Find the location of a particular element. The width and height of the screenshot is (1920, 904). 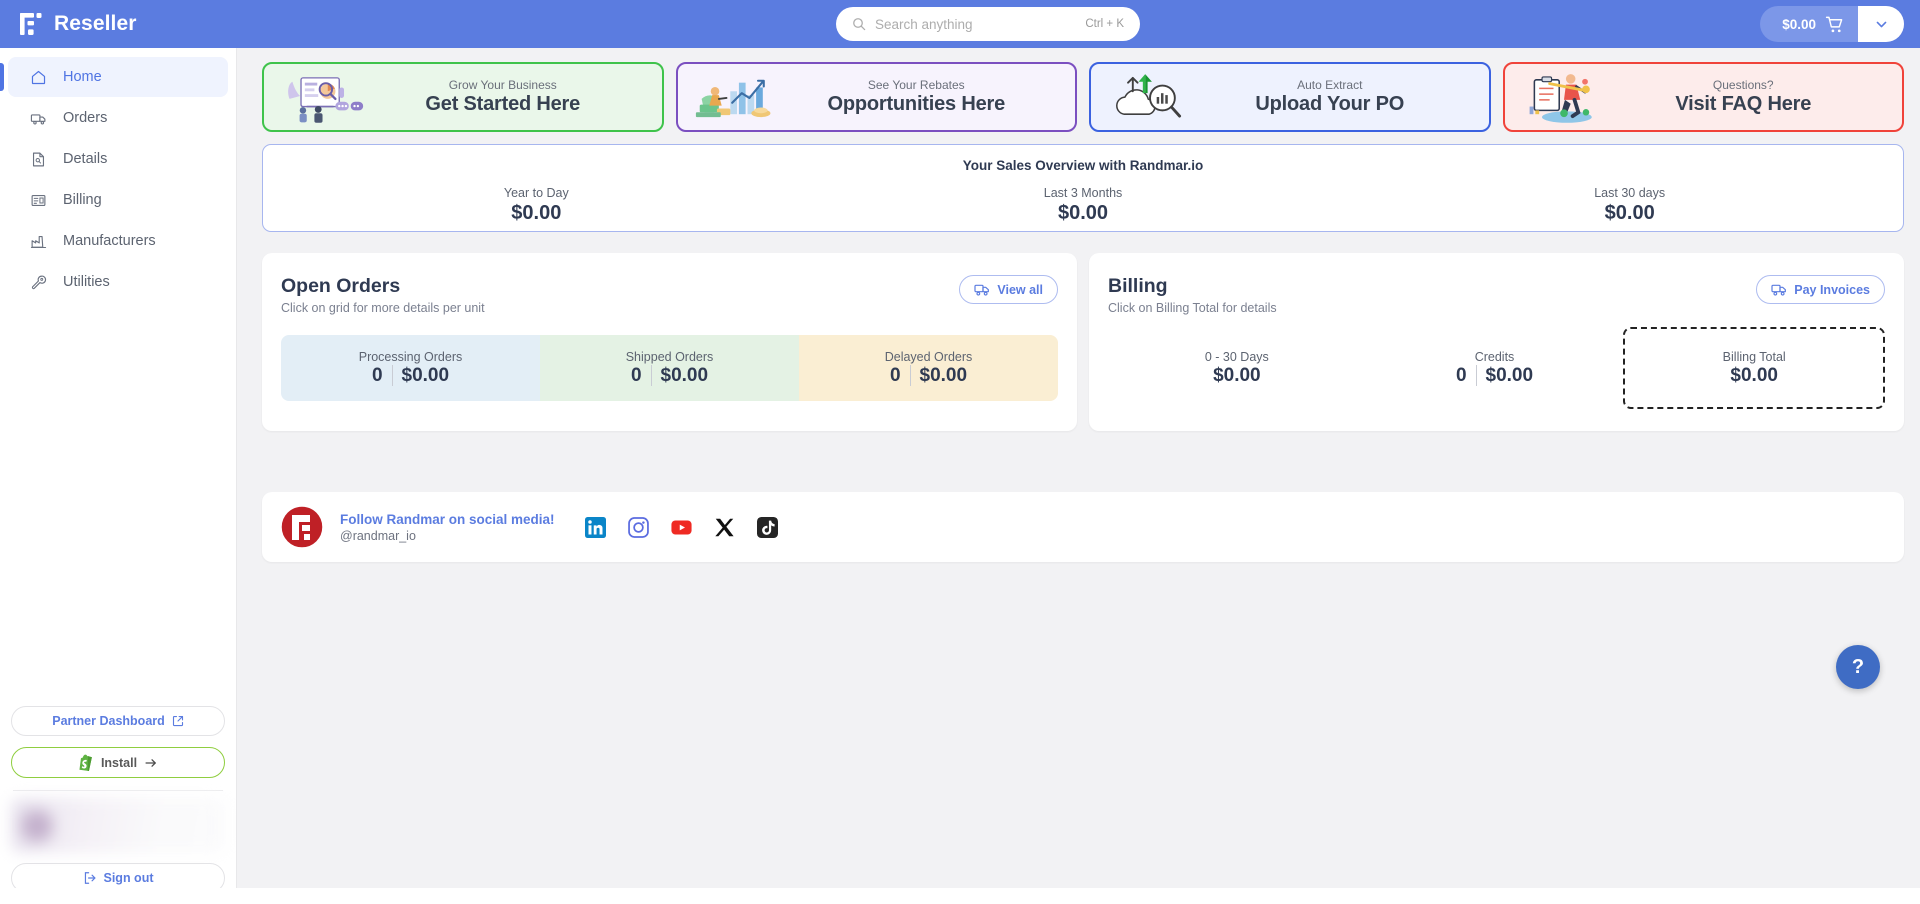

sidebar-item-orders: Orders is located at coordinates (118, 118).